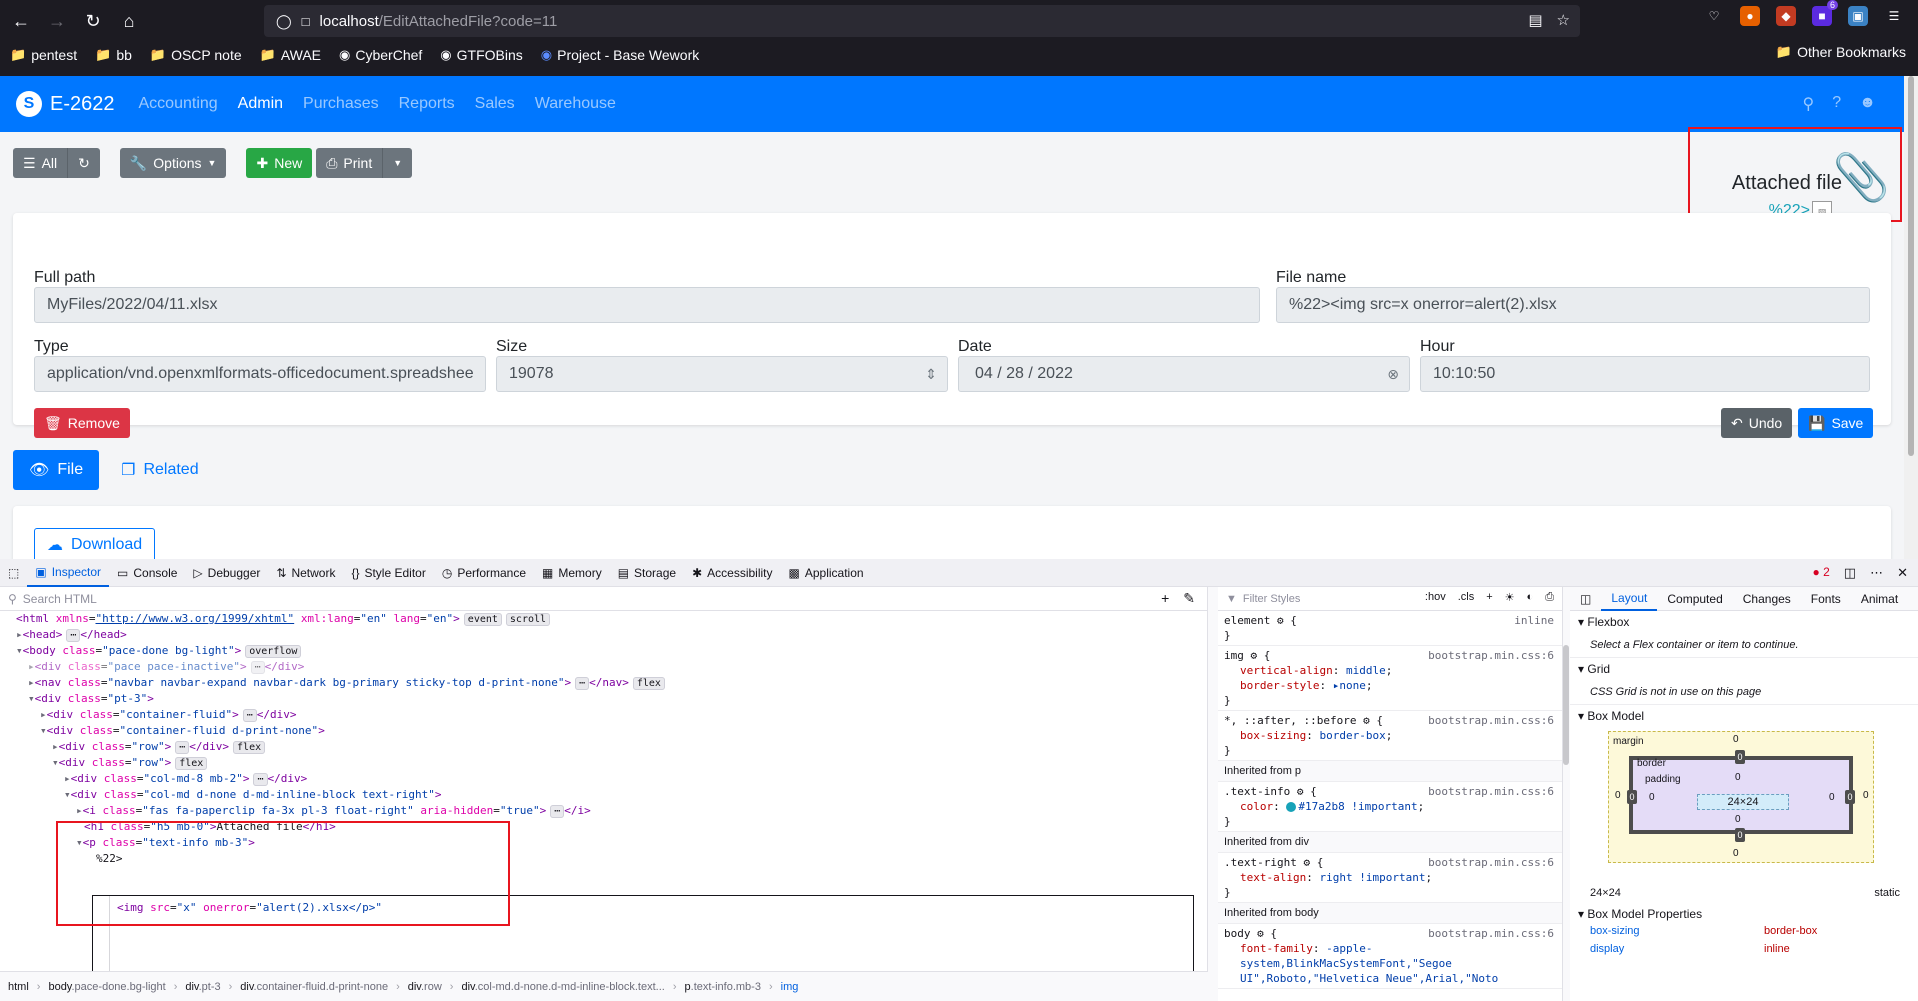  I want to click on bm-margin-top: 0, so click(1736, 739).